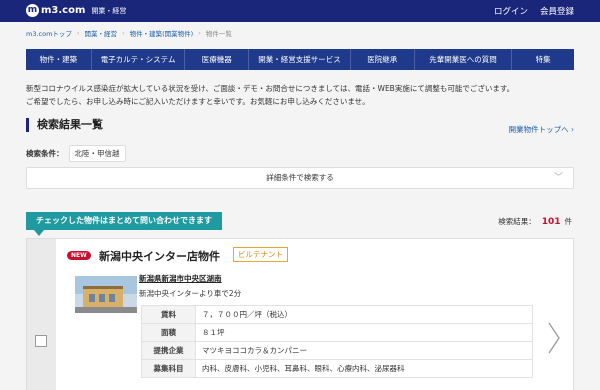  I want to click on row-label-area: 面積, so click(168, 332).